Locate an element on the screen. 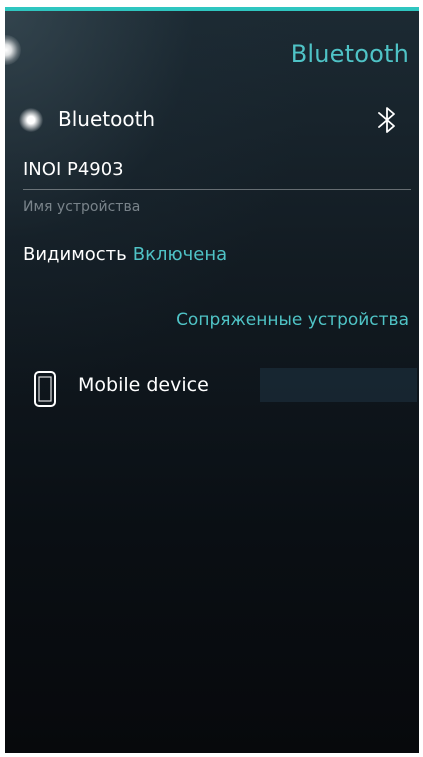 This screenshot has height=757, width=423. visibility-combobox: Видимость Включена is located at coordinates (125, 255).